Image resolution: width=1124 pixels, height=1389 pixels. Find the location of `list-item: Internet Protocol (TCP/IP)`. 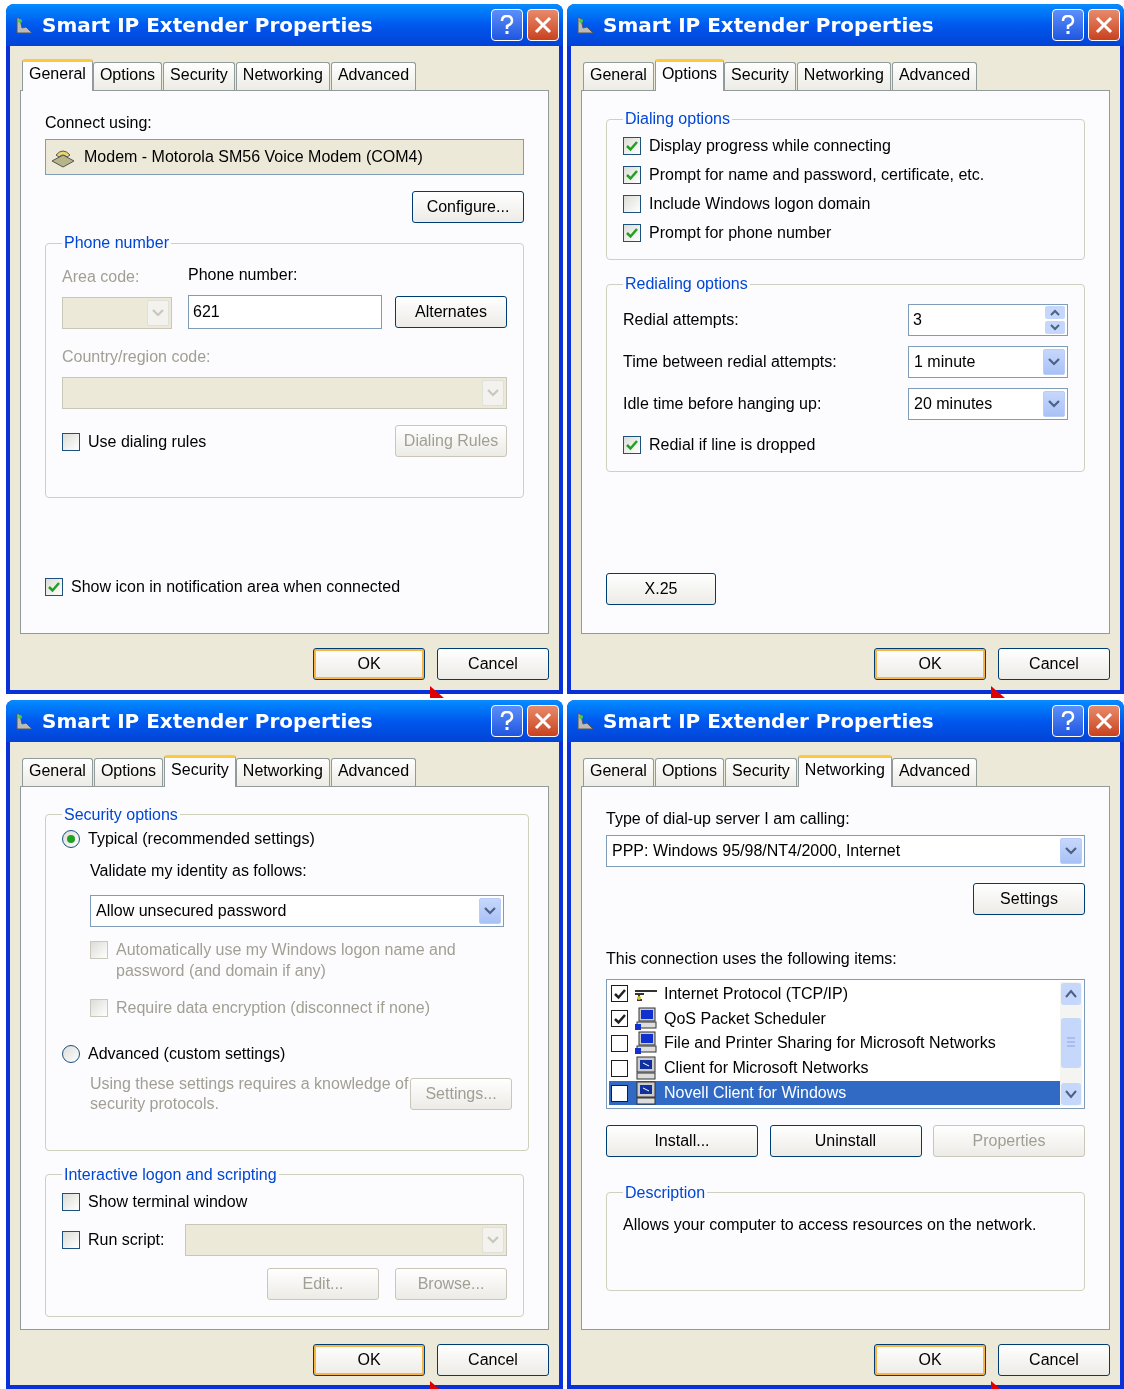

list-item: Internet Protocol (TCP/IP) is located at coordinates (834, 994).